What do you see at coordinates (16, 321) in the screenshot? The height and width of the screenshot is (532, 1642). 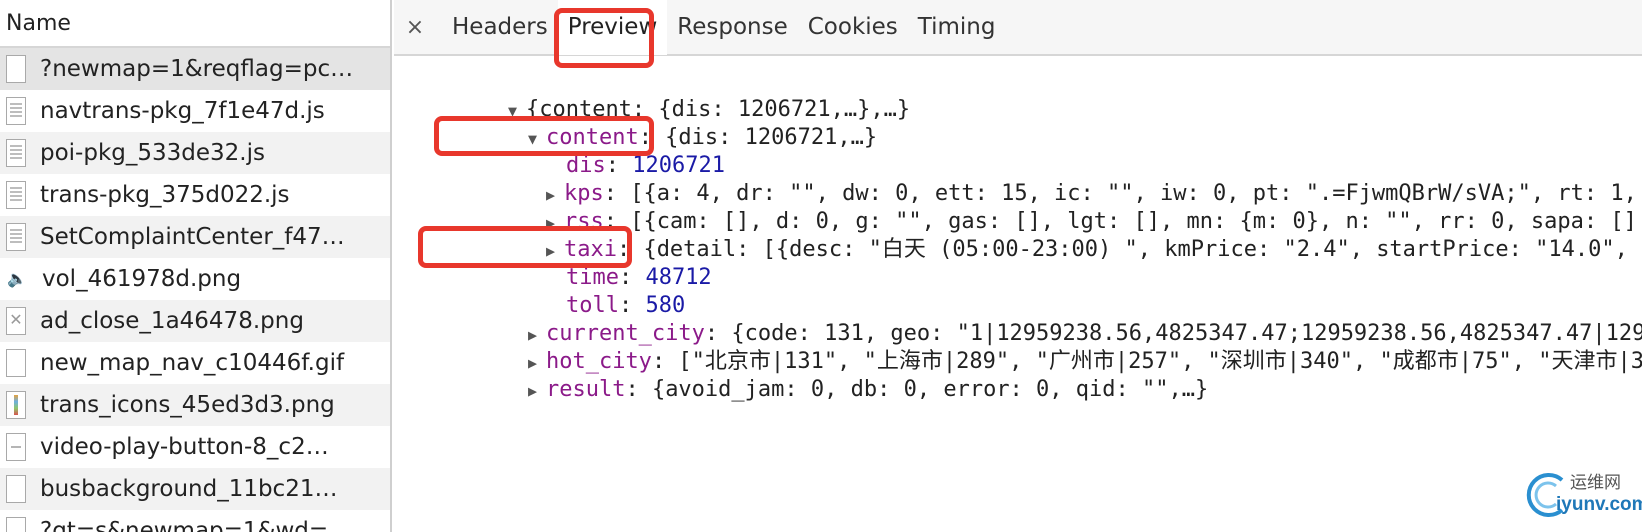 I see `close-image-icon` at bounding box center [16, 321].